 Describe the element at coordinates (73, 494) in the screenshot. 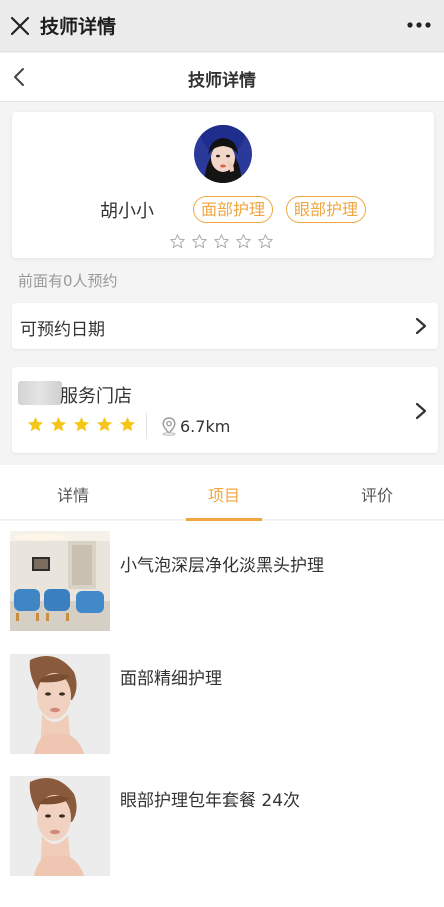

I see `tab-details: 详情` at that location.